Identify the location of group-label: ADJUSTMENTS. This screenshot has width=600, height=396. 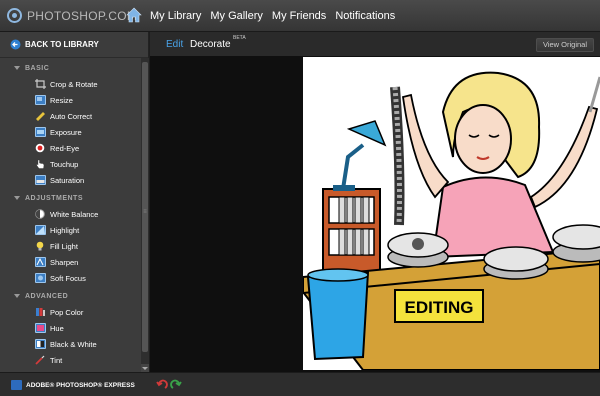
(54, 198).